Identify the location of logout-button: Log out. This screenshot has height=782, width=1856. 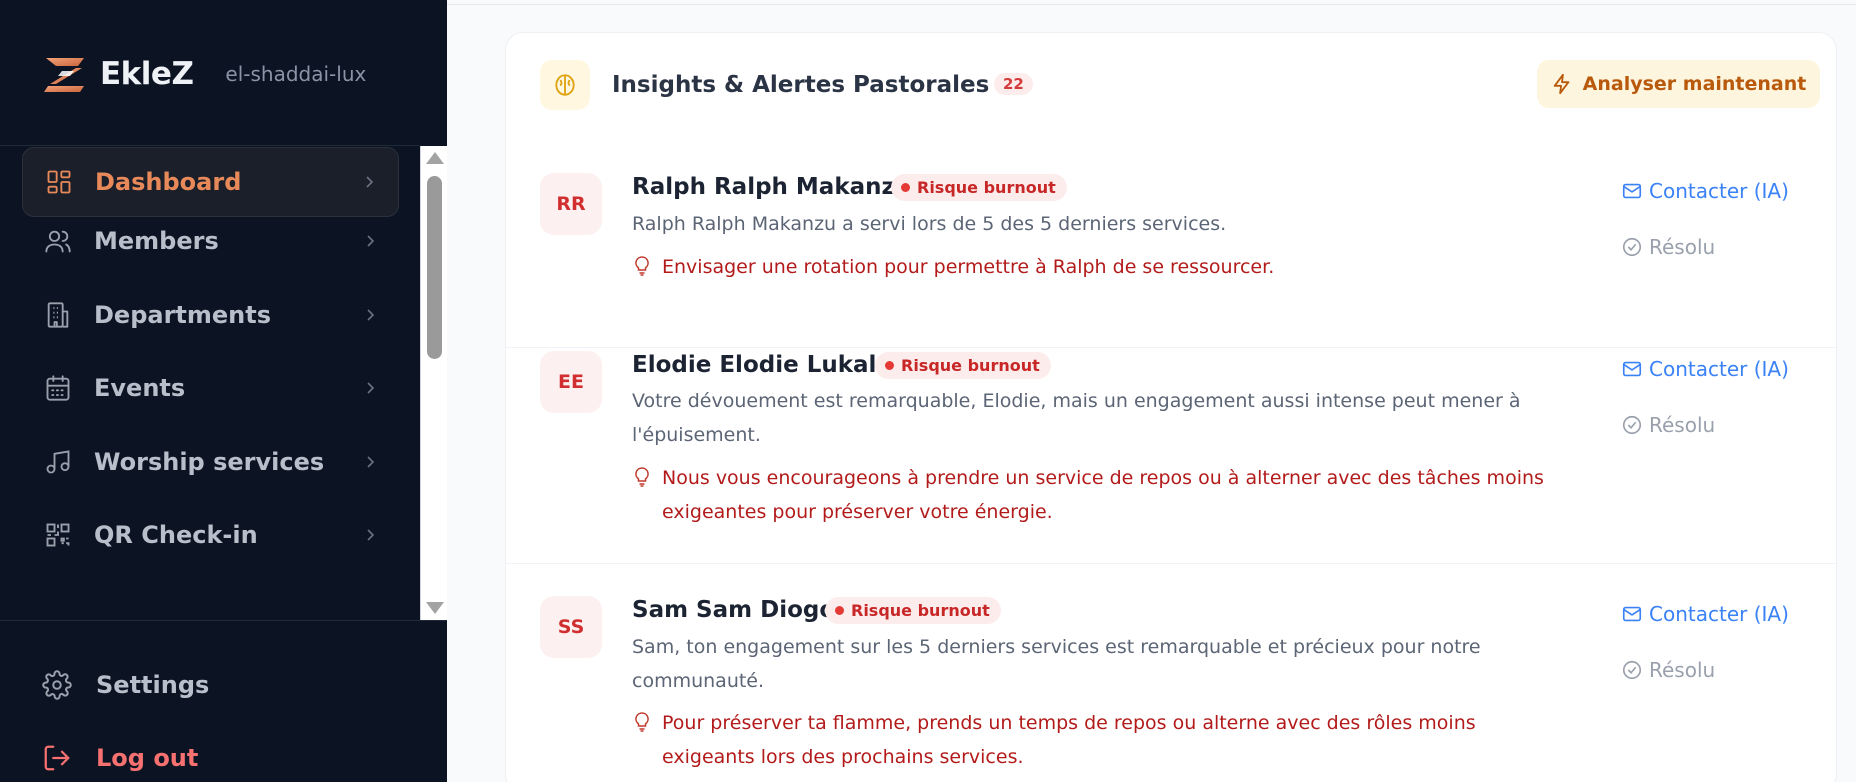
(120, 758).